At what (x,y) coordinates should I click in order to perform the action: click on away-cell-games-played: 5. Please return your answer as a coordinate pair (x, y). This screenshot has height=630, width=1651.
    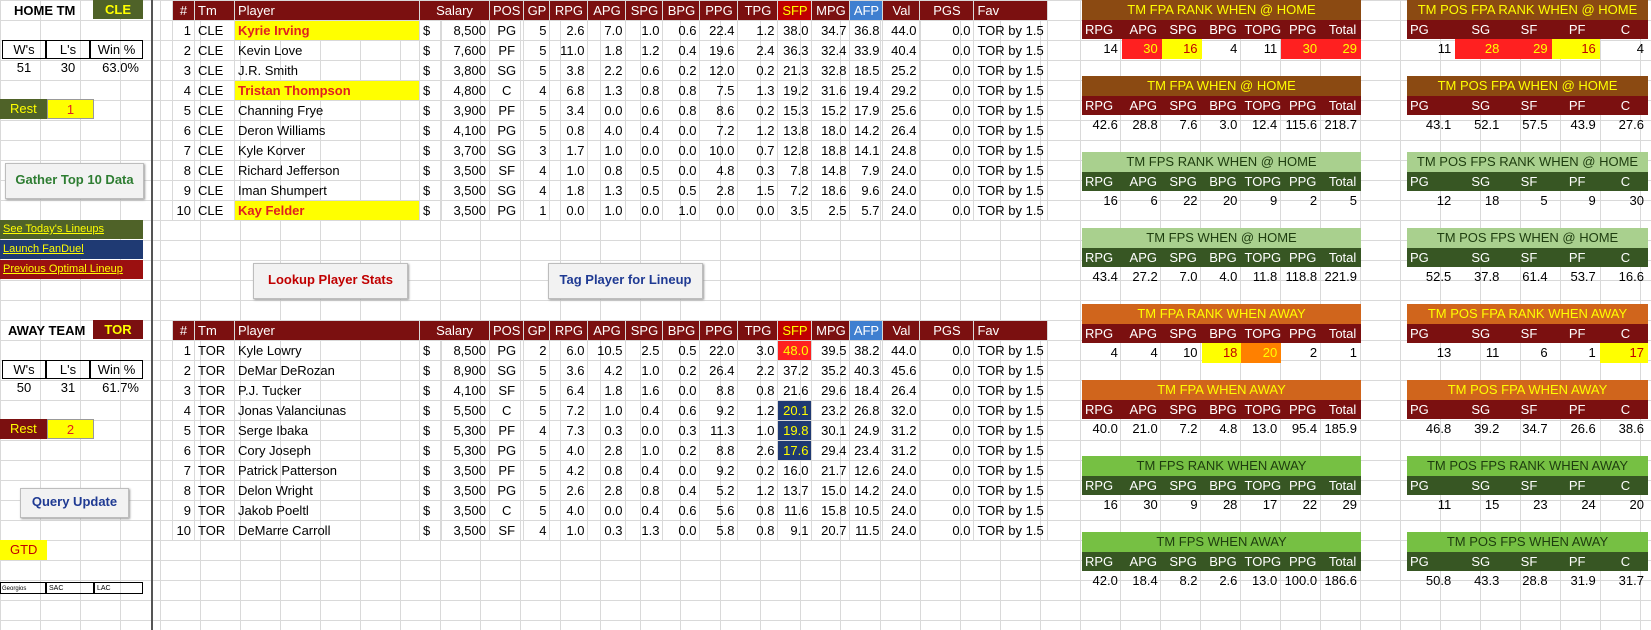
    Looking at the image, I should click on (537, 410).